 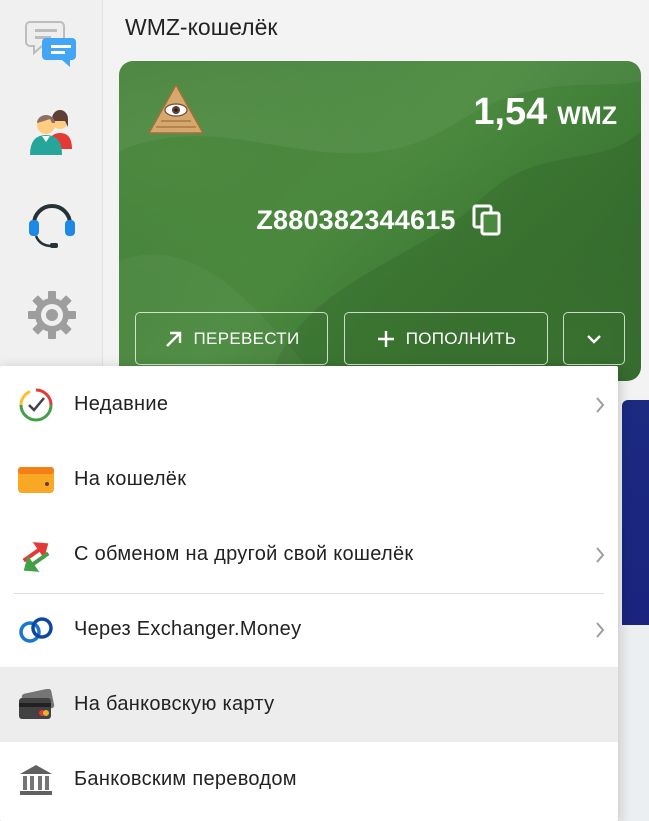 I want to click on topup-button: ПОПОЛНИТЬ, so click(x=446, y=338).